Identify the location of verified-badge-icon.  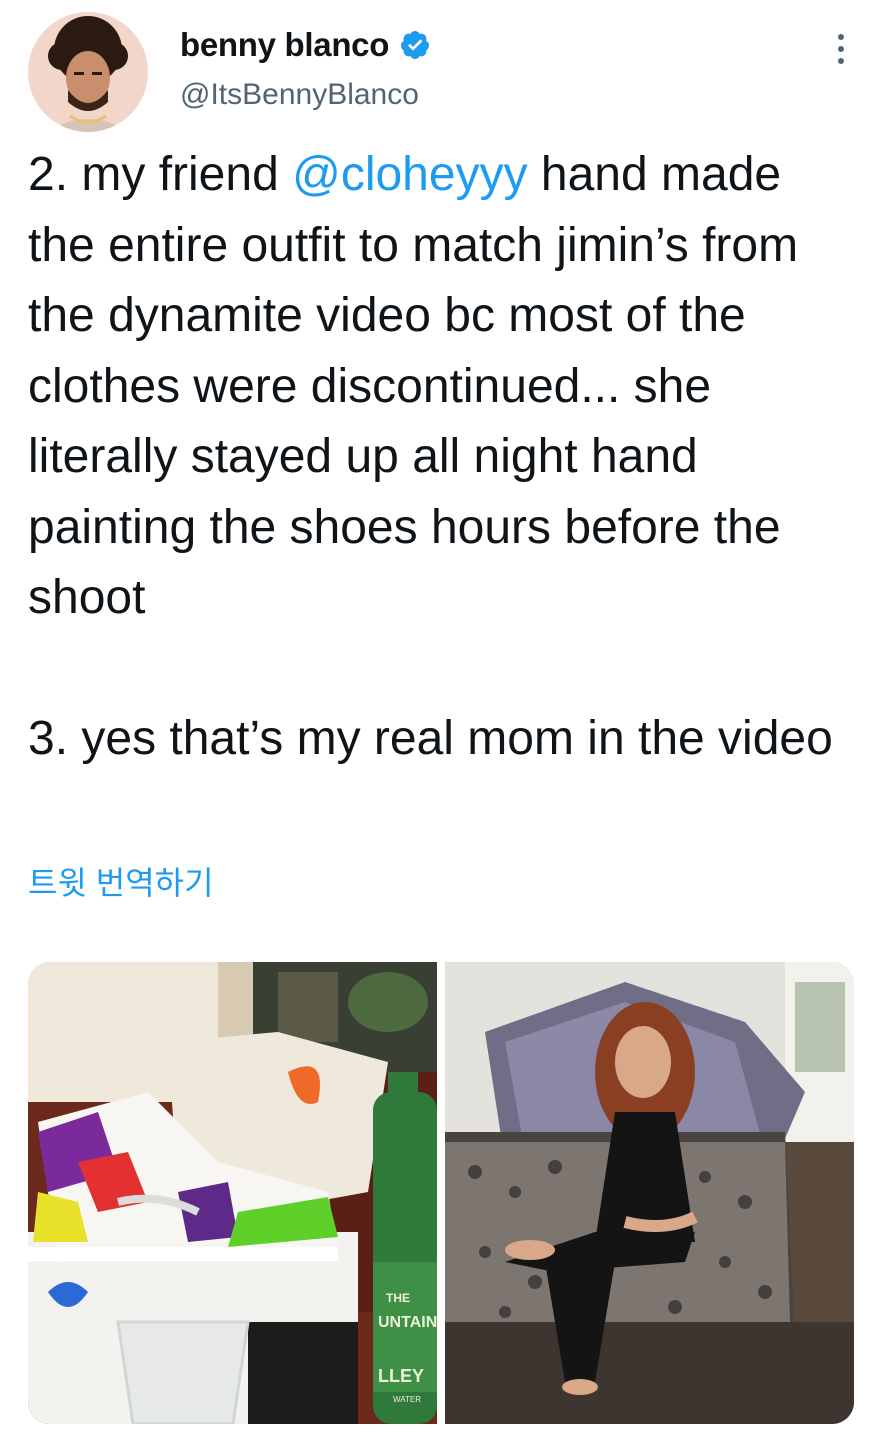
(415, 45).